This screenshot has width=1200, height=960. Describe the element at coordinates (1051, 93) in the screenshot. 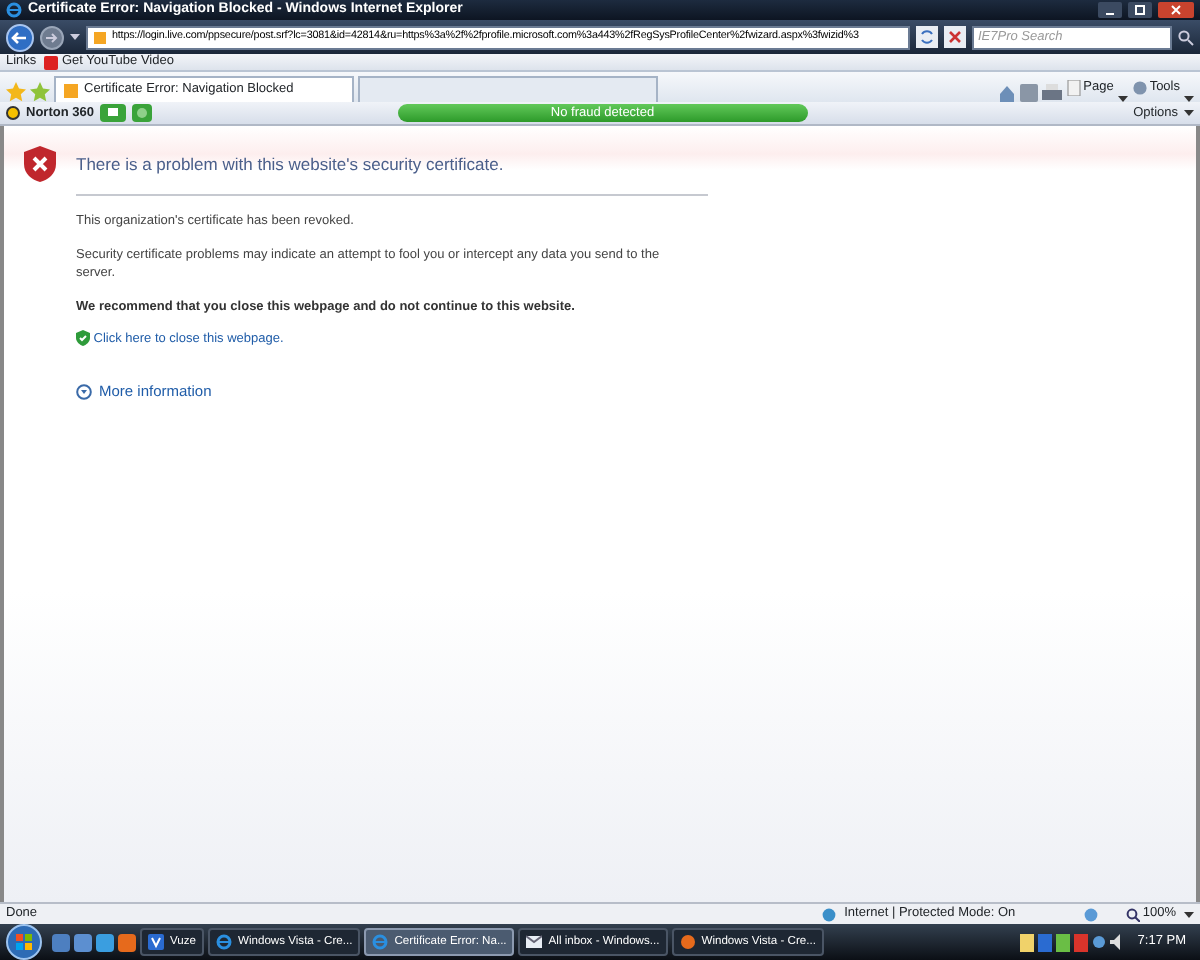

I see `printer-icon` at that location.